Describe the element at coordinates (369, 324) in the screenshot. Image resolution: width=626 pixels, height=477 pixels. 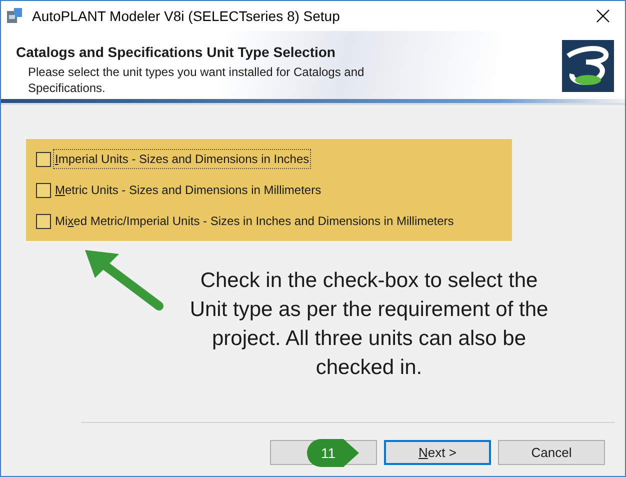
I see `annotation-text: Check in the check-box to select the Unit type as per the requirement of the project. All three units can also be checked in.` at that location.